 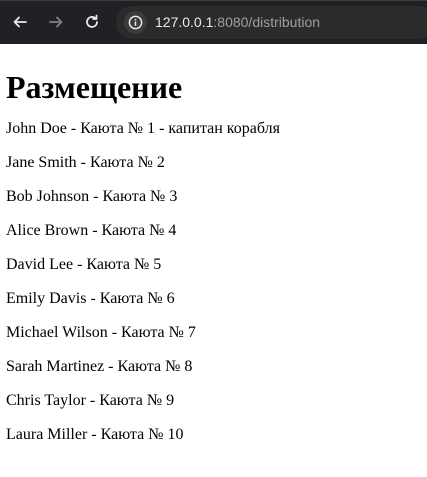 What do you see at coordinates (85, 162) in the screenshot?
I see `list-item: Jane Smith - Каюта № 2` at bounding box center [85, 162].